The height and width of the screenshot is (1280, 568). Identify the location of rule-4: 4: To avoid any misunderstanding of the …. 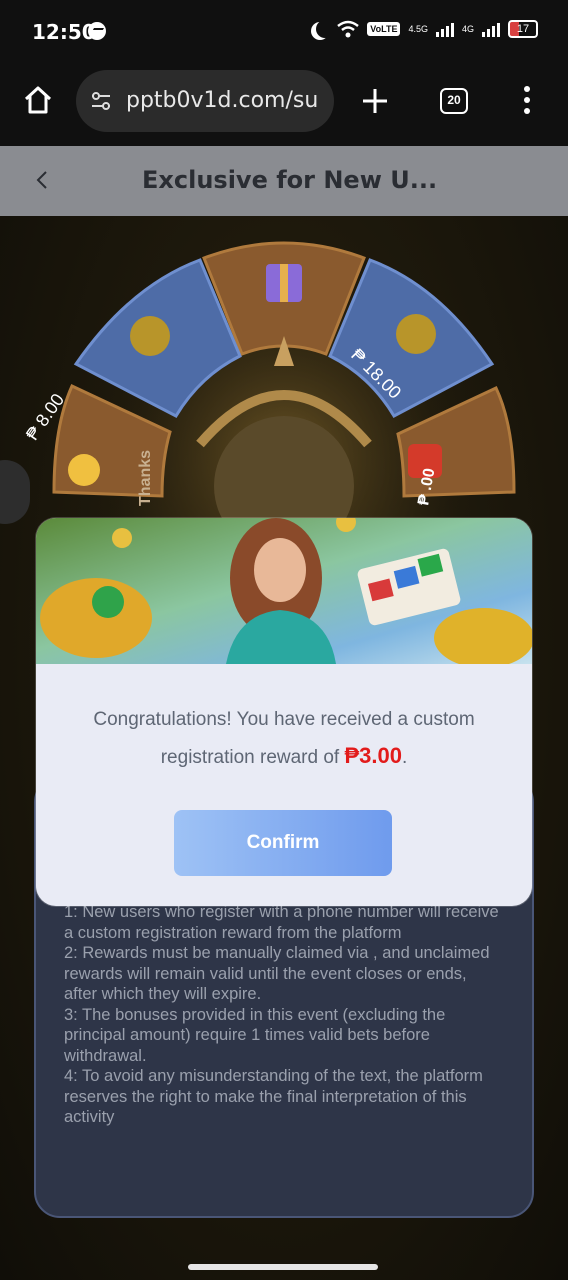
(273, 1096).